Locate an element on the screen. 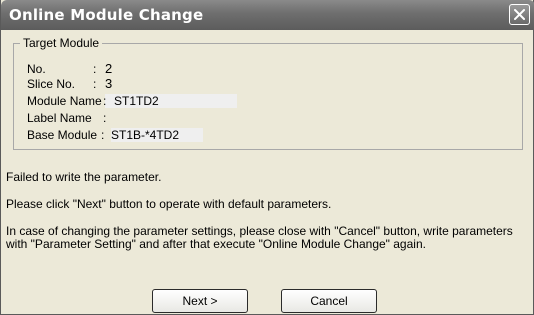 The image size is (534, 315). field-value-slice-no: 3 is located at coordinates (109, 83).